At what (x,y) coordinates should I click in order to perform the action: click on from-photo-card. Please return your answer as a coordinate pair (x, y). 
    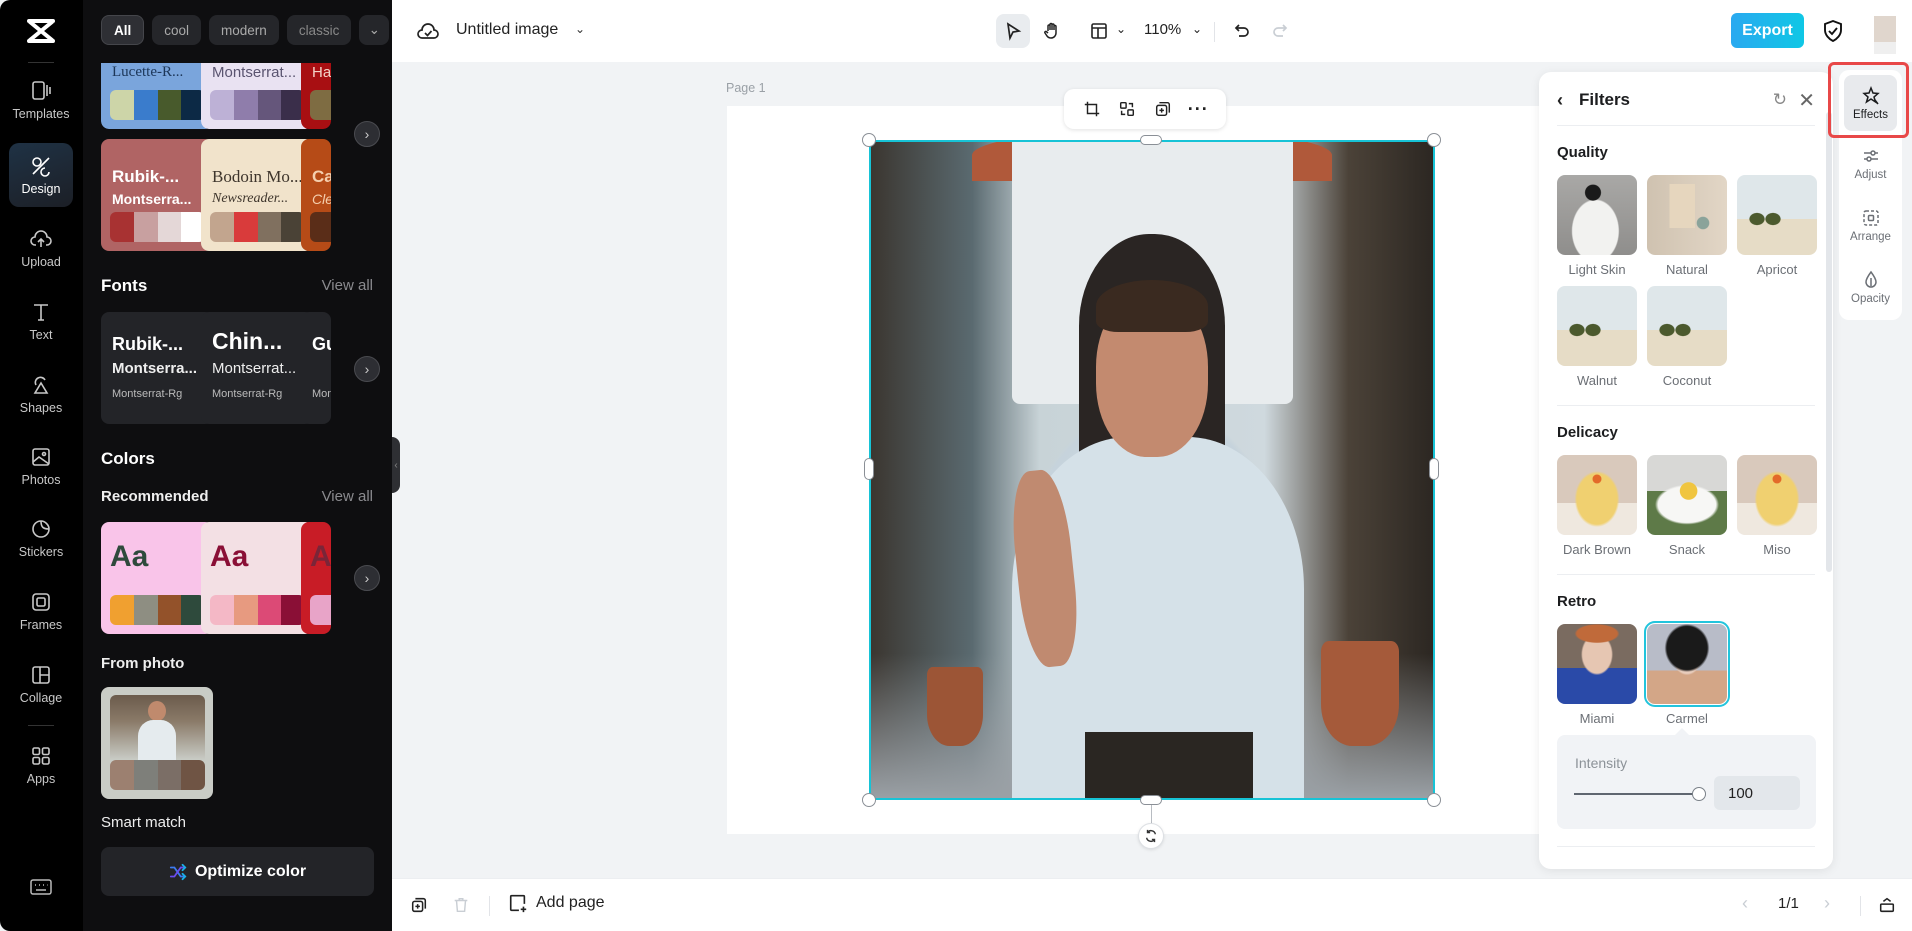
    Looking at the image, I should click on (157, 743).